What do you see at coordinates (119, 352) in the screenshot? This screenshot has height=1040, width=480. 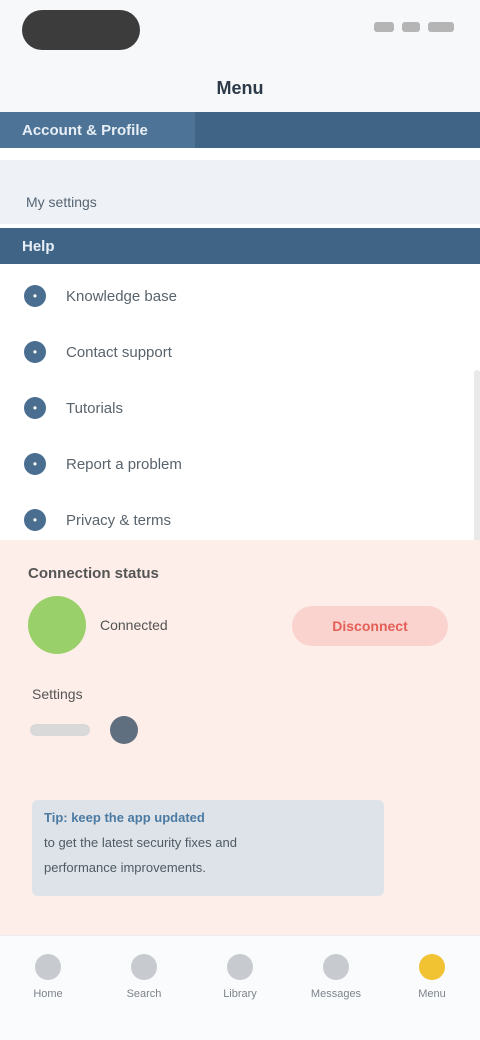 I see `list-item-label: Contact support` at bounding box center [119, 352].